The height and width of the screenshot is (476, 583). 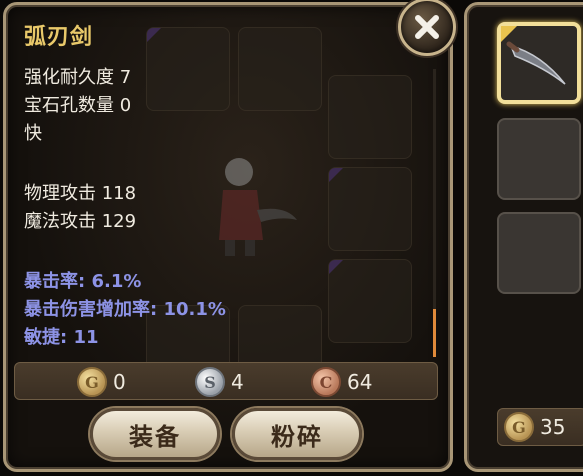 What do you see at coordinates (59, 37) in the screenshot?
I see `item-name: 弧刃剑` at bounding box center [59, 37].